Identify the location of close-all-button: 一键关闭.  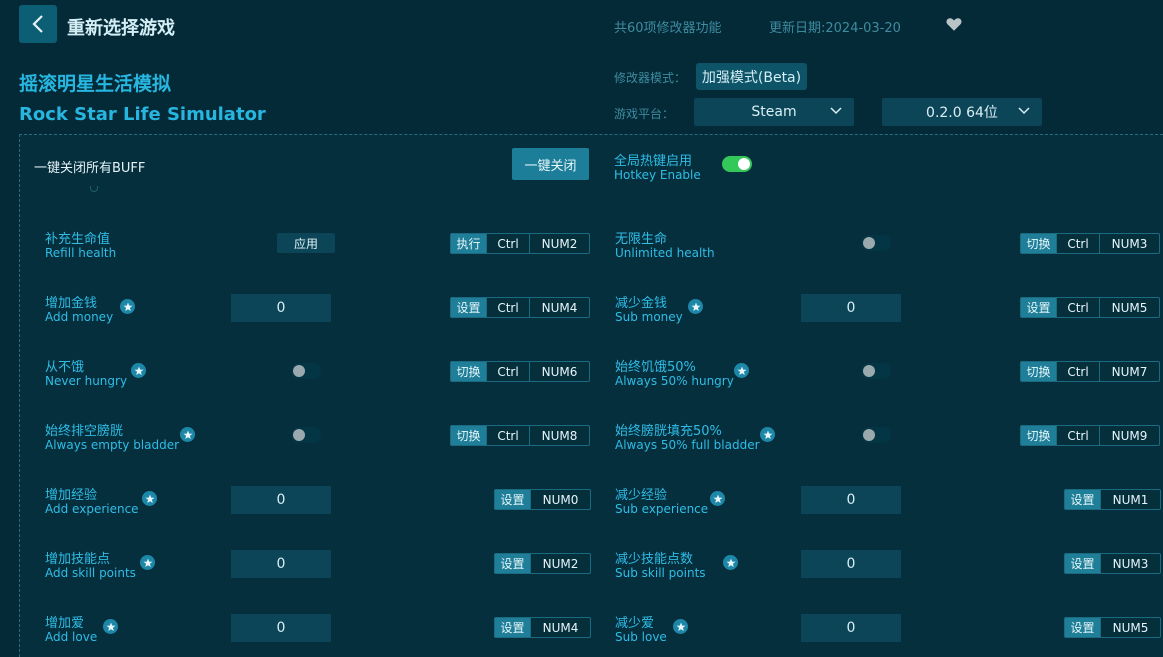
(550, 164).